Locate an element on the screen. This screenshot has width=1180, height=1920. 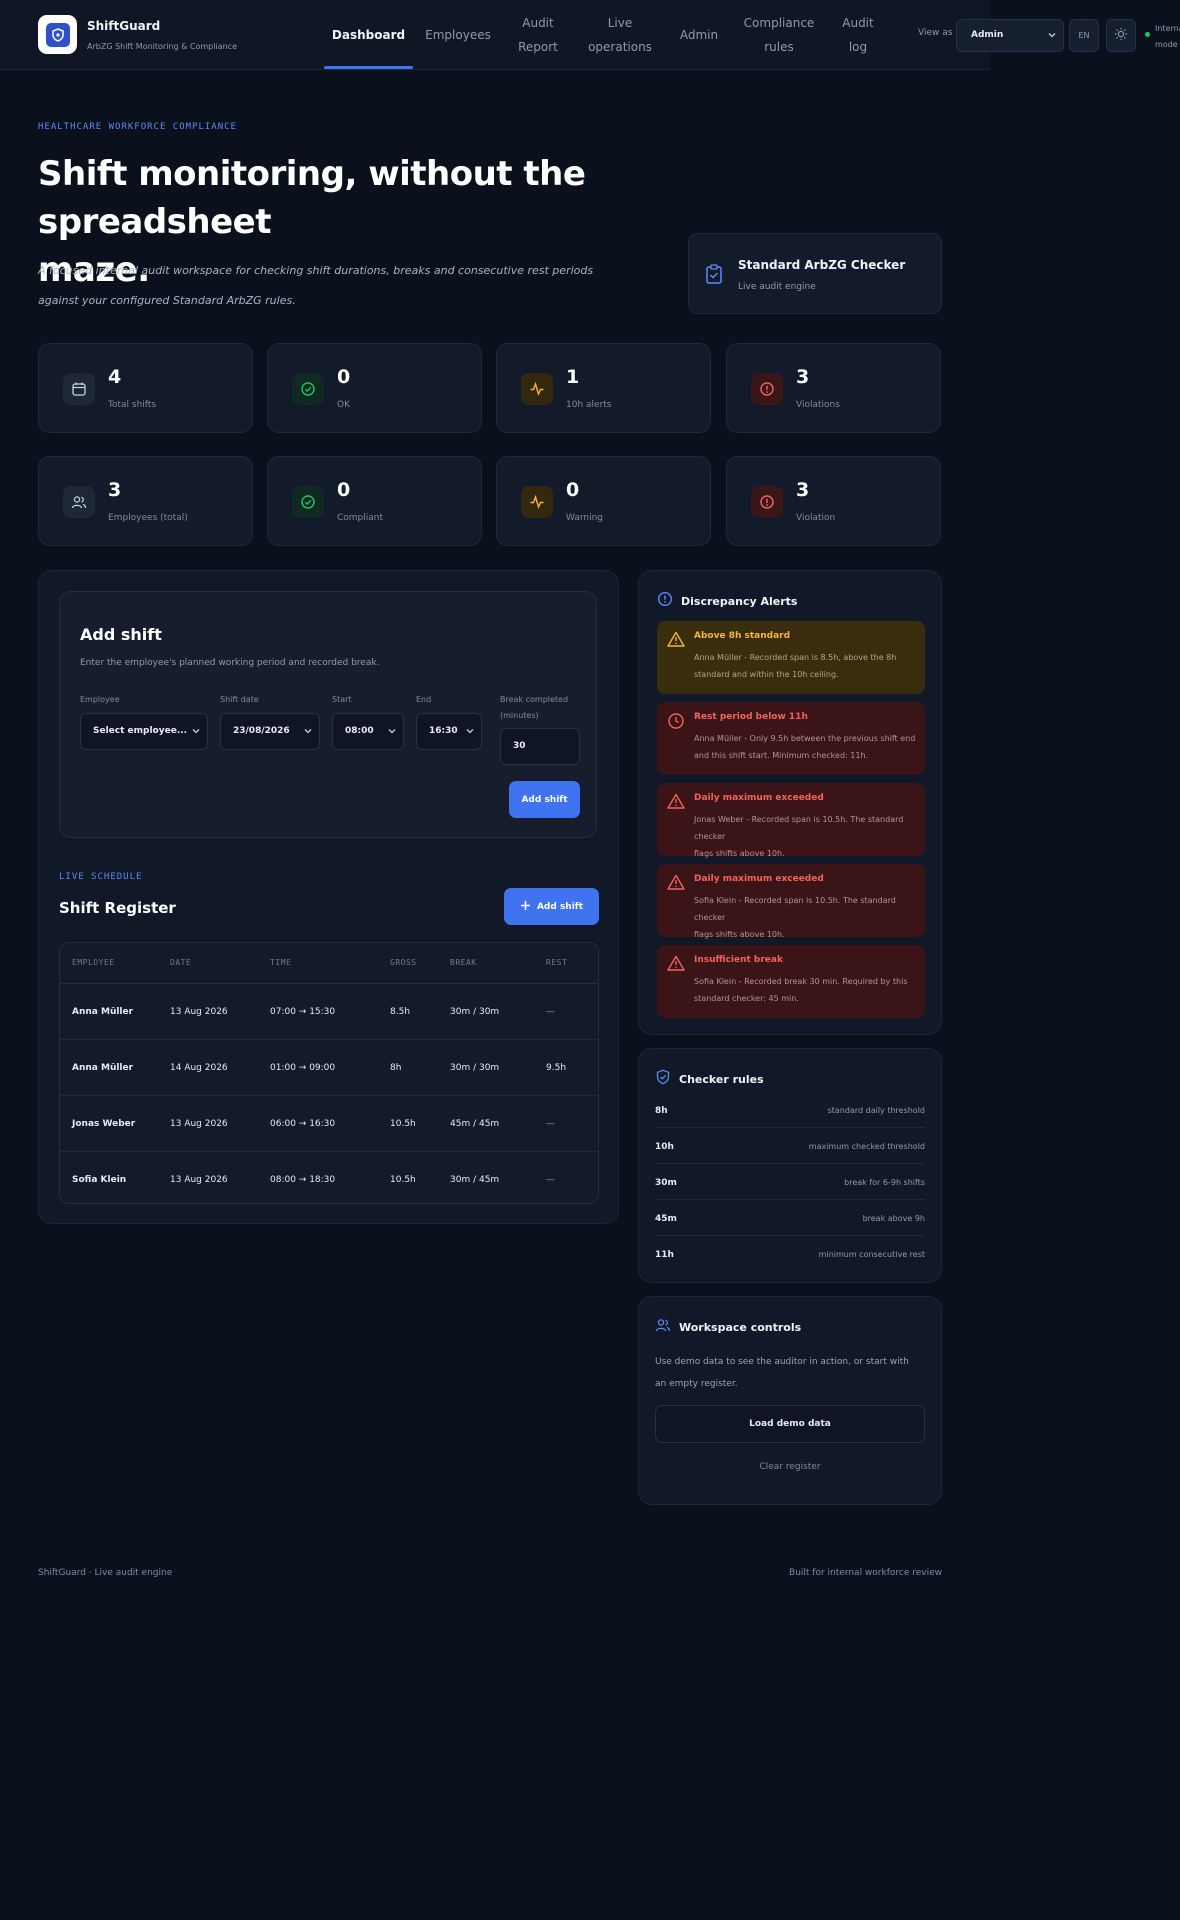
discrepancy-header: Discrepancy Alerts is located at coordinates (727, 601).